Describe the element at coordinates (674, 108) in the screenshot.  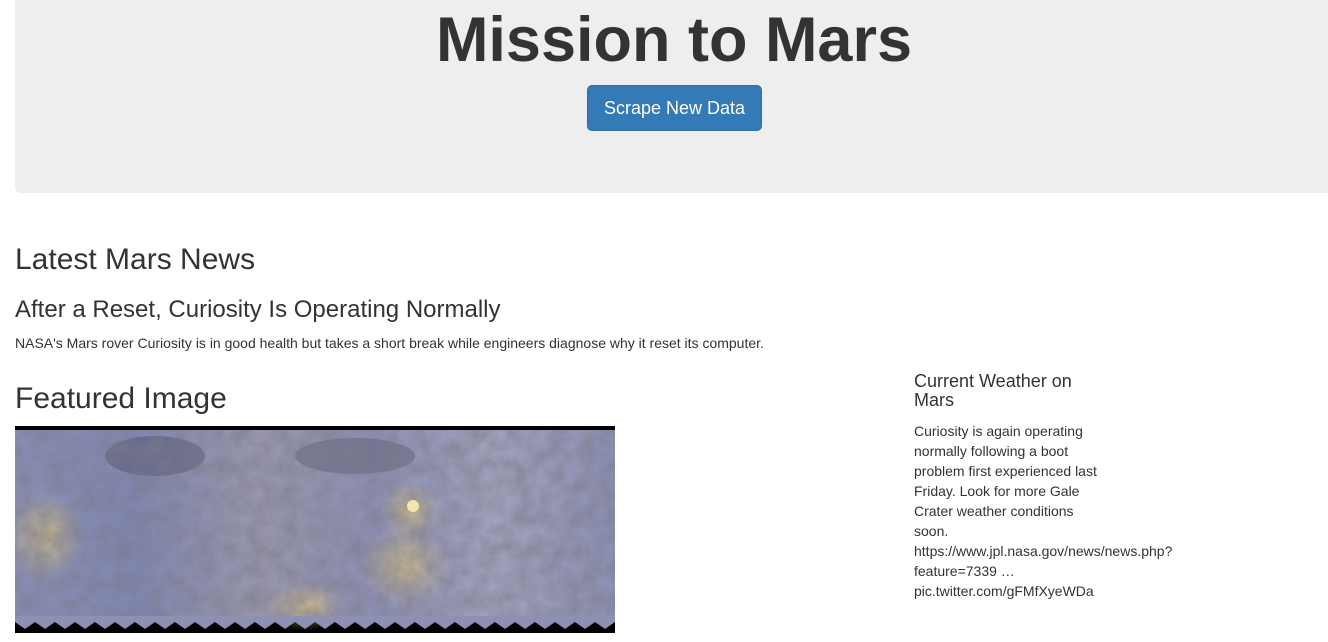
I see `scrape-new-data-button: Scrape New Data` at that location.